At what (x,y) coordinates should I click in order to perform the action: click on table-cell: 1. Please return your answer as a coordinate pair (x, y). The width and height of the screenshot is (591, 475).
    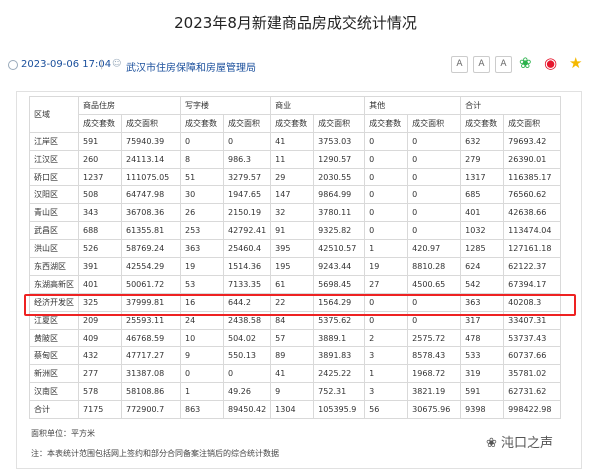
    Looking at the image, I should click on (202, 392).